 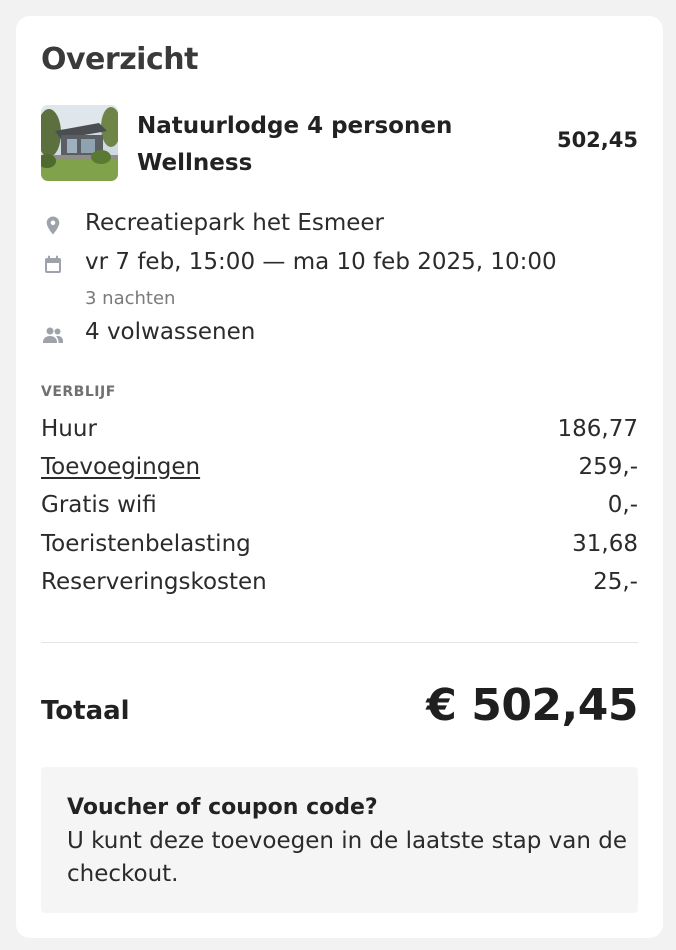 I want to click on calendar-icon, so click(x=53, y=265).